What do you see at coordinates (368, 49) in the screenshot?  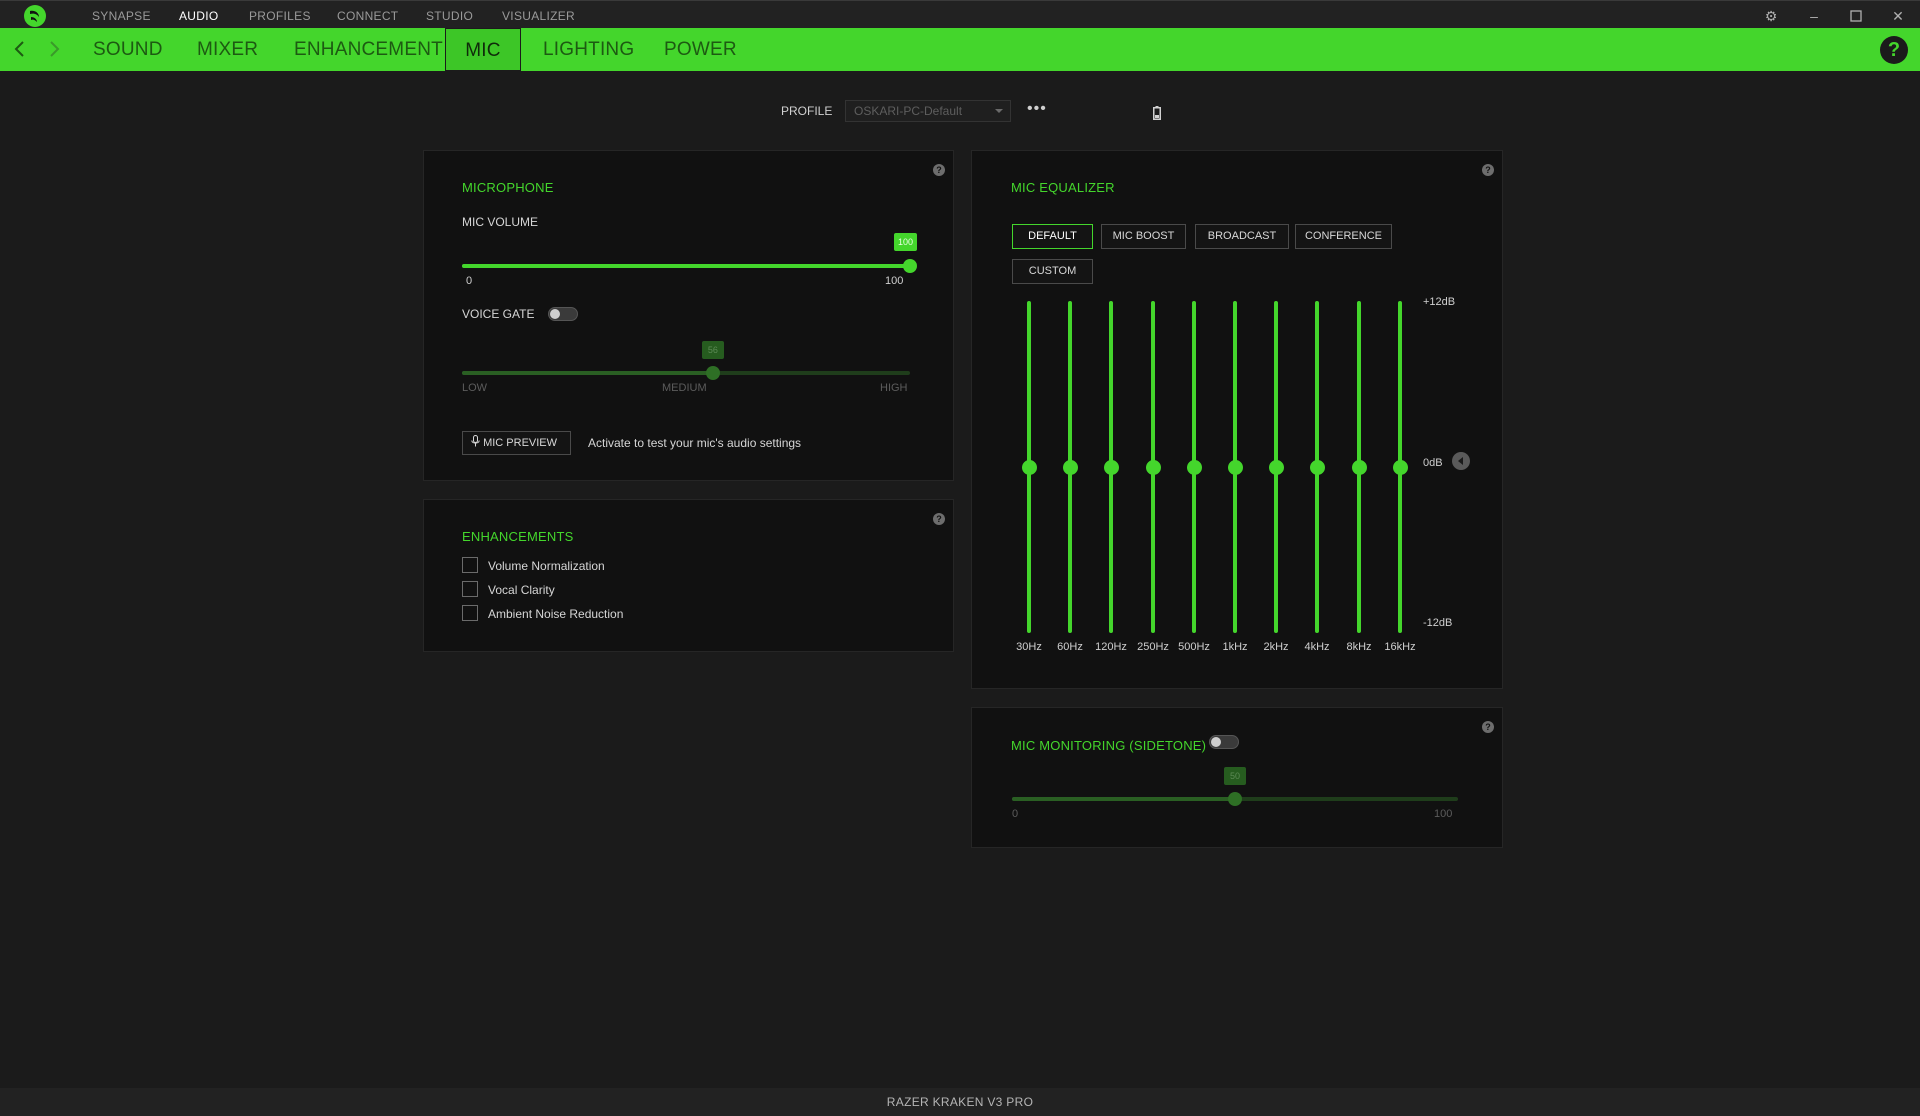 I see `tab-enhancement: ENHANCEMENT` at bounding box center [368, 49].